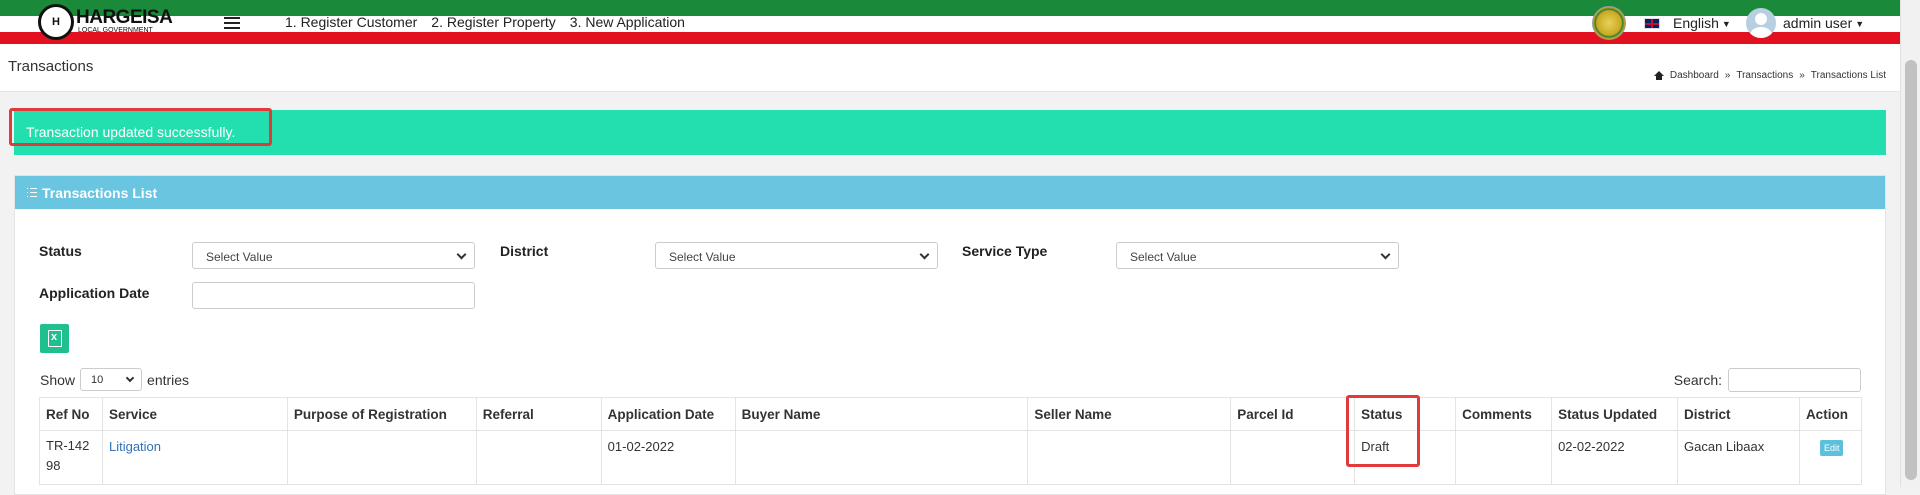 The width and height of the screenshot is (1920, 495). Describe the element at coordinates (1005, 251) in the screenshot. I see `service-type-filter-label: Service Type` at that location.